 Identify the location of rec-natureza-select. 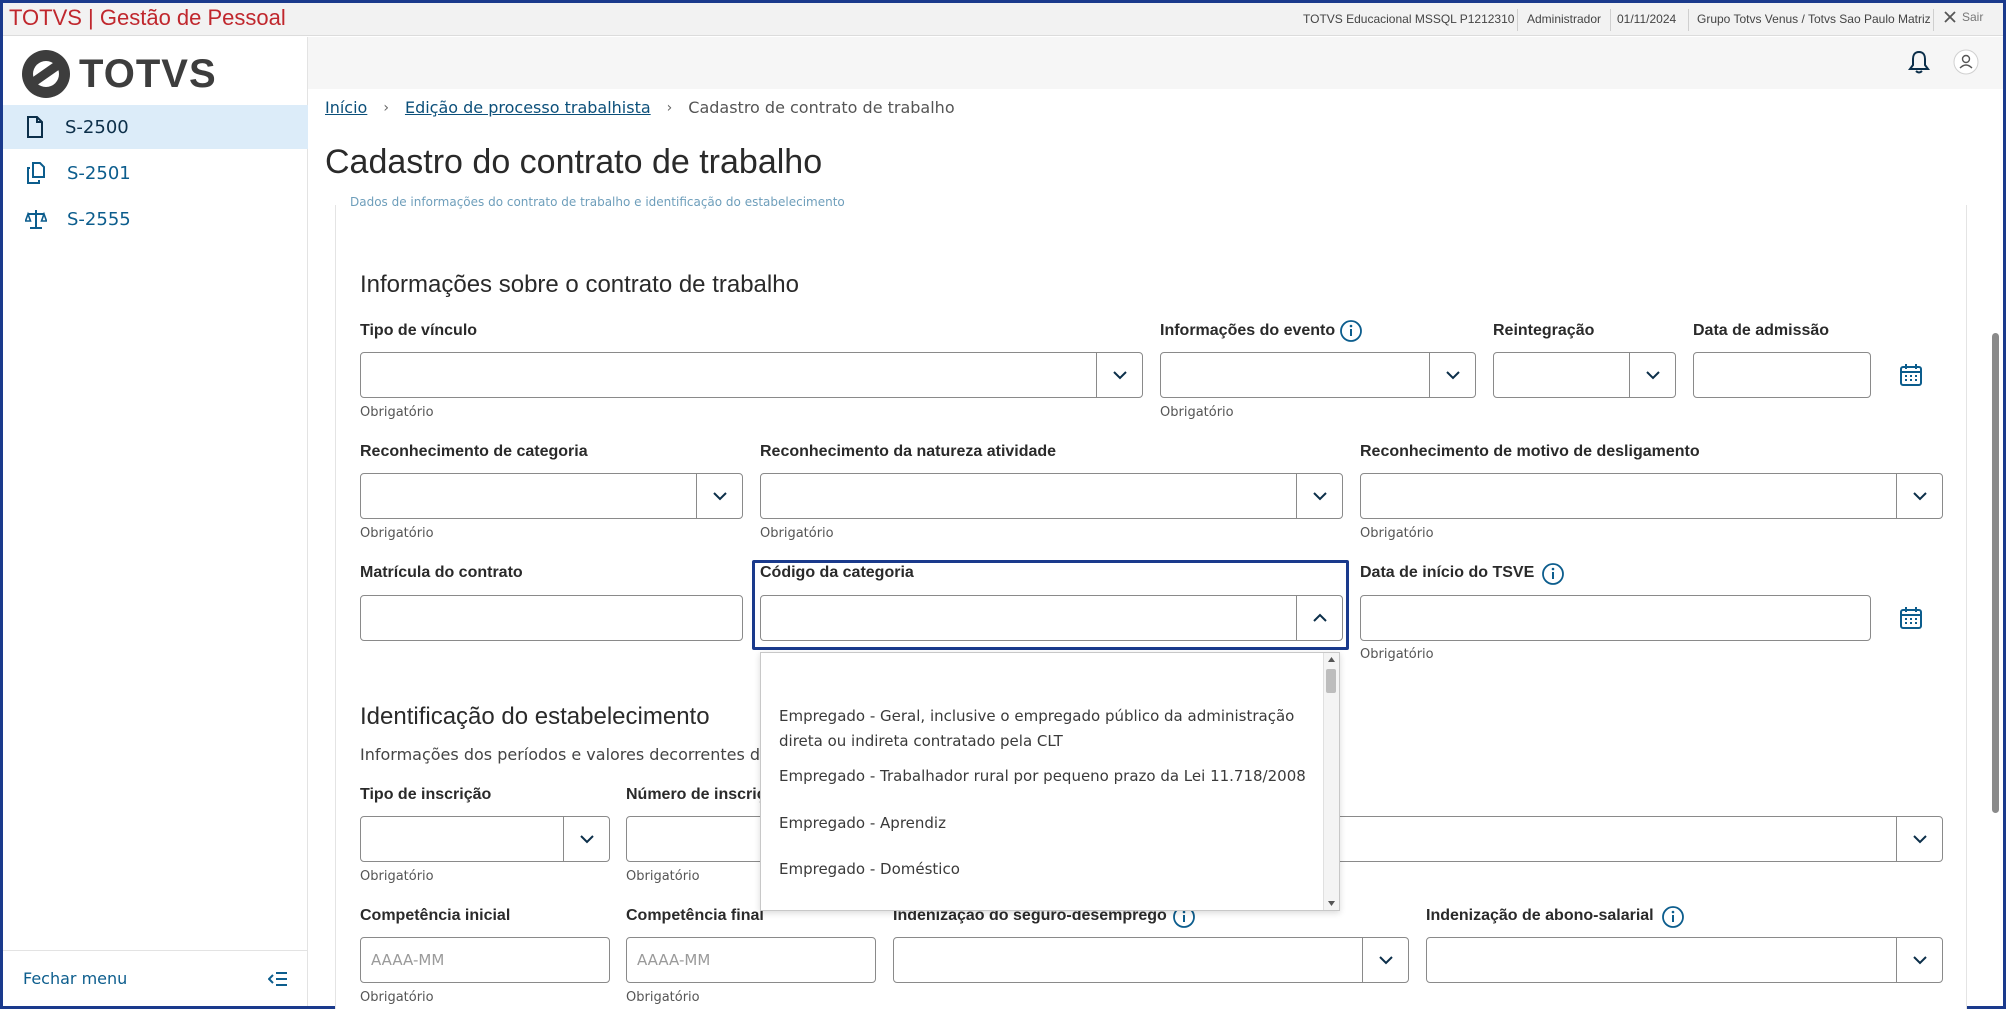
(1051, 496).